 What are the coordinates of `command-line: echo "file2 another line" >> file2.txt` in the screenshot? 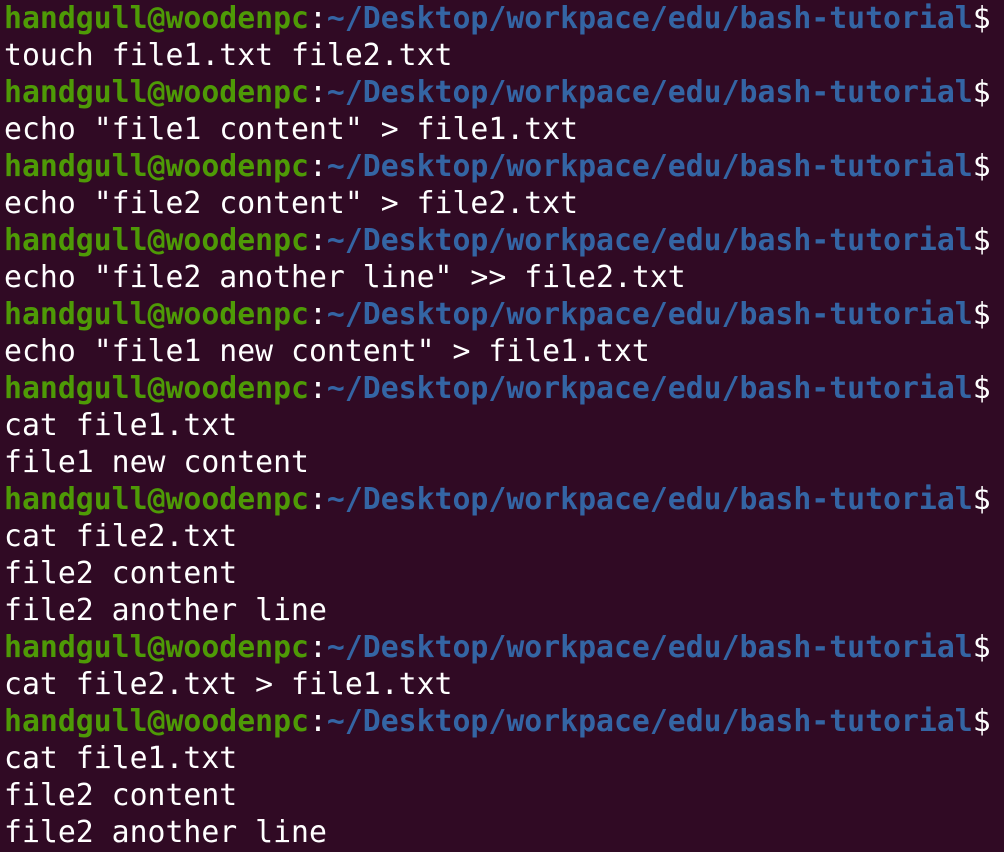 It's located at (345, 277).